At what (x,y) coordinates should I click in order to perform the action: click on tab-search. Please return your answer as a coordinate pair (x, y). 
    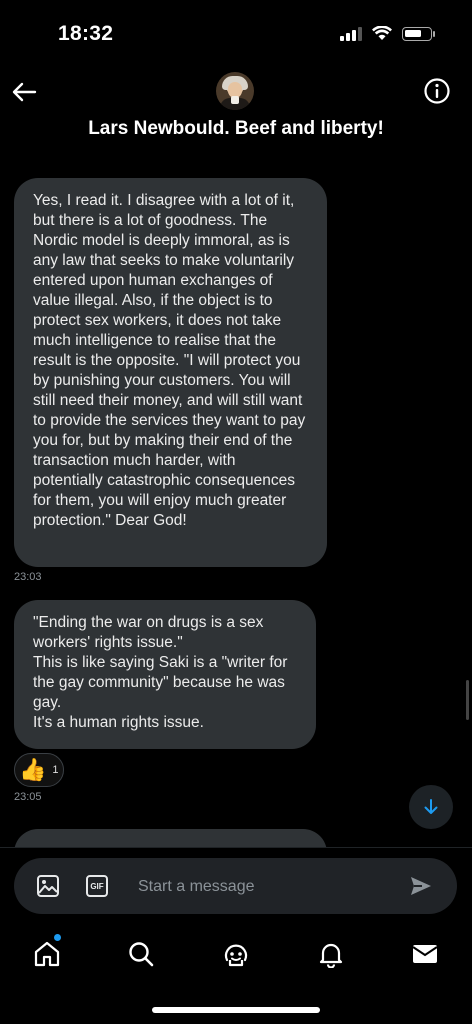
    Looking at the image, I should click on (141, 954).